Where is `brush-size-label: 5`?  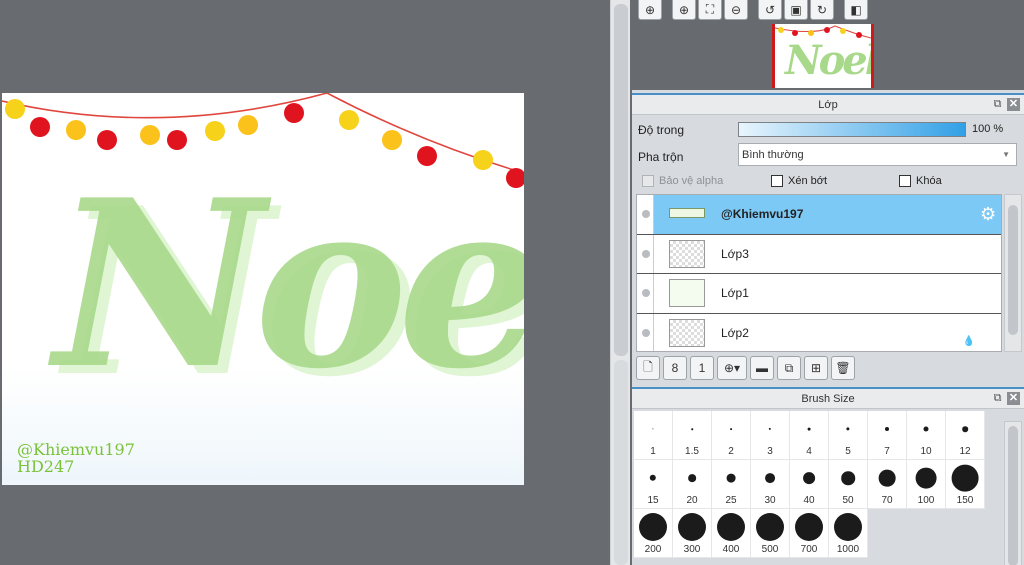
brush-size-label: 5 is located at coordinates (848, 451).